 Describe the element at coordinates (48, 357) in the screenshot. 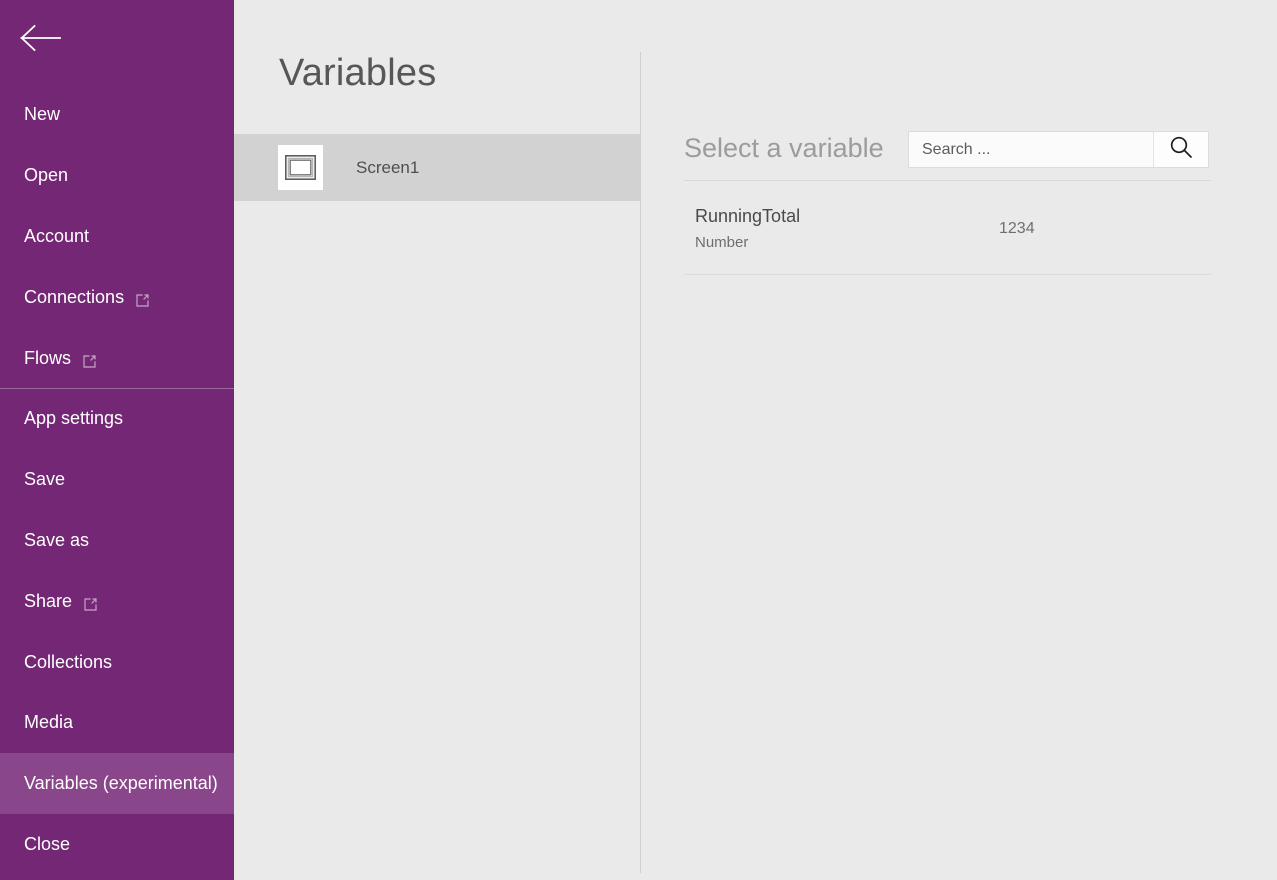

I see `sidebar-item-label: Flows` at that location.